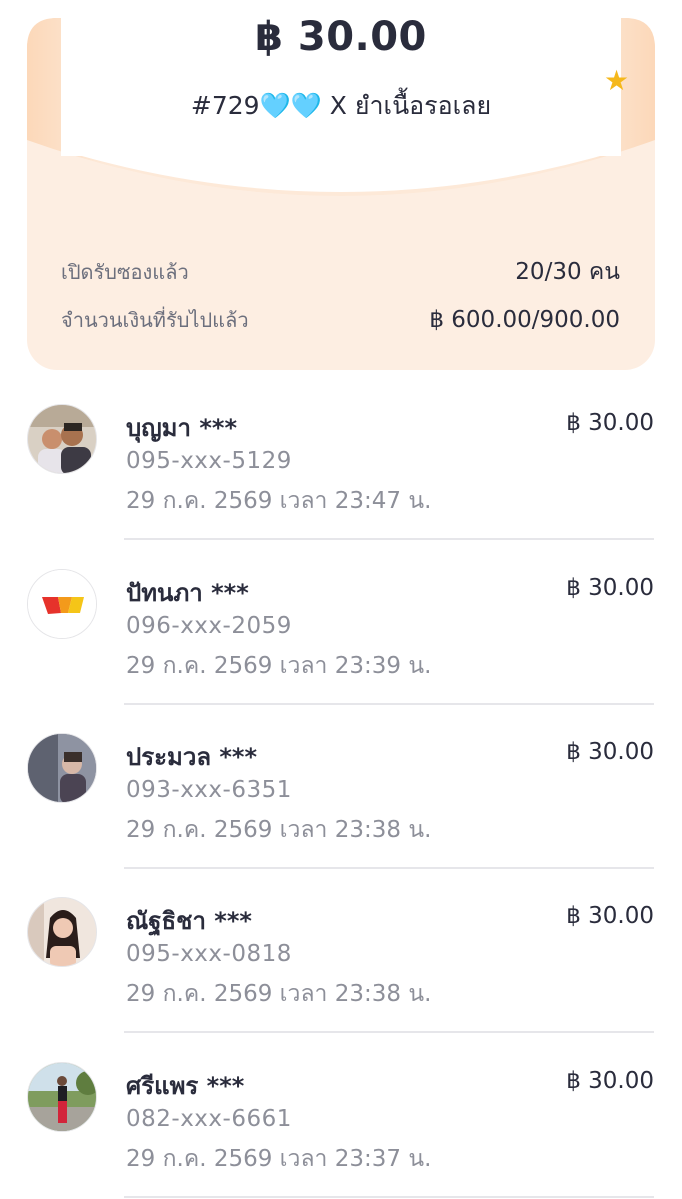  Describe the element at coordinates (192, 757) in the screenshot. I see `recipient-name: ประมวล ***` at that location.